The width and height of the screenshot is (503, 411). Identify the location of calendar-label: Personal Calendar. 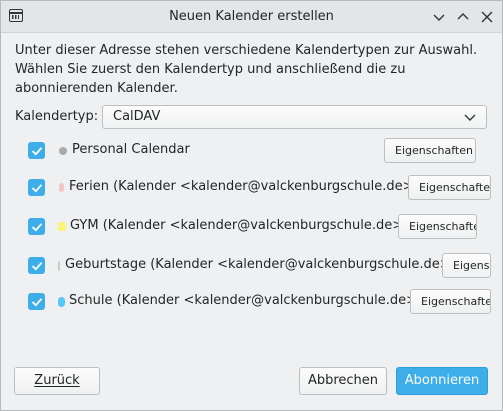
(131, 149).